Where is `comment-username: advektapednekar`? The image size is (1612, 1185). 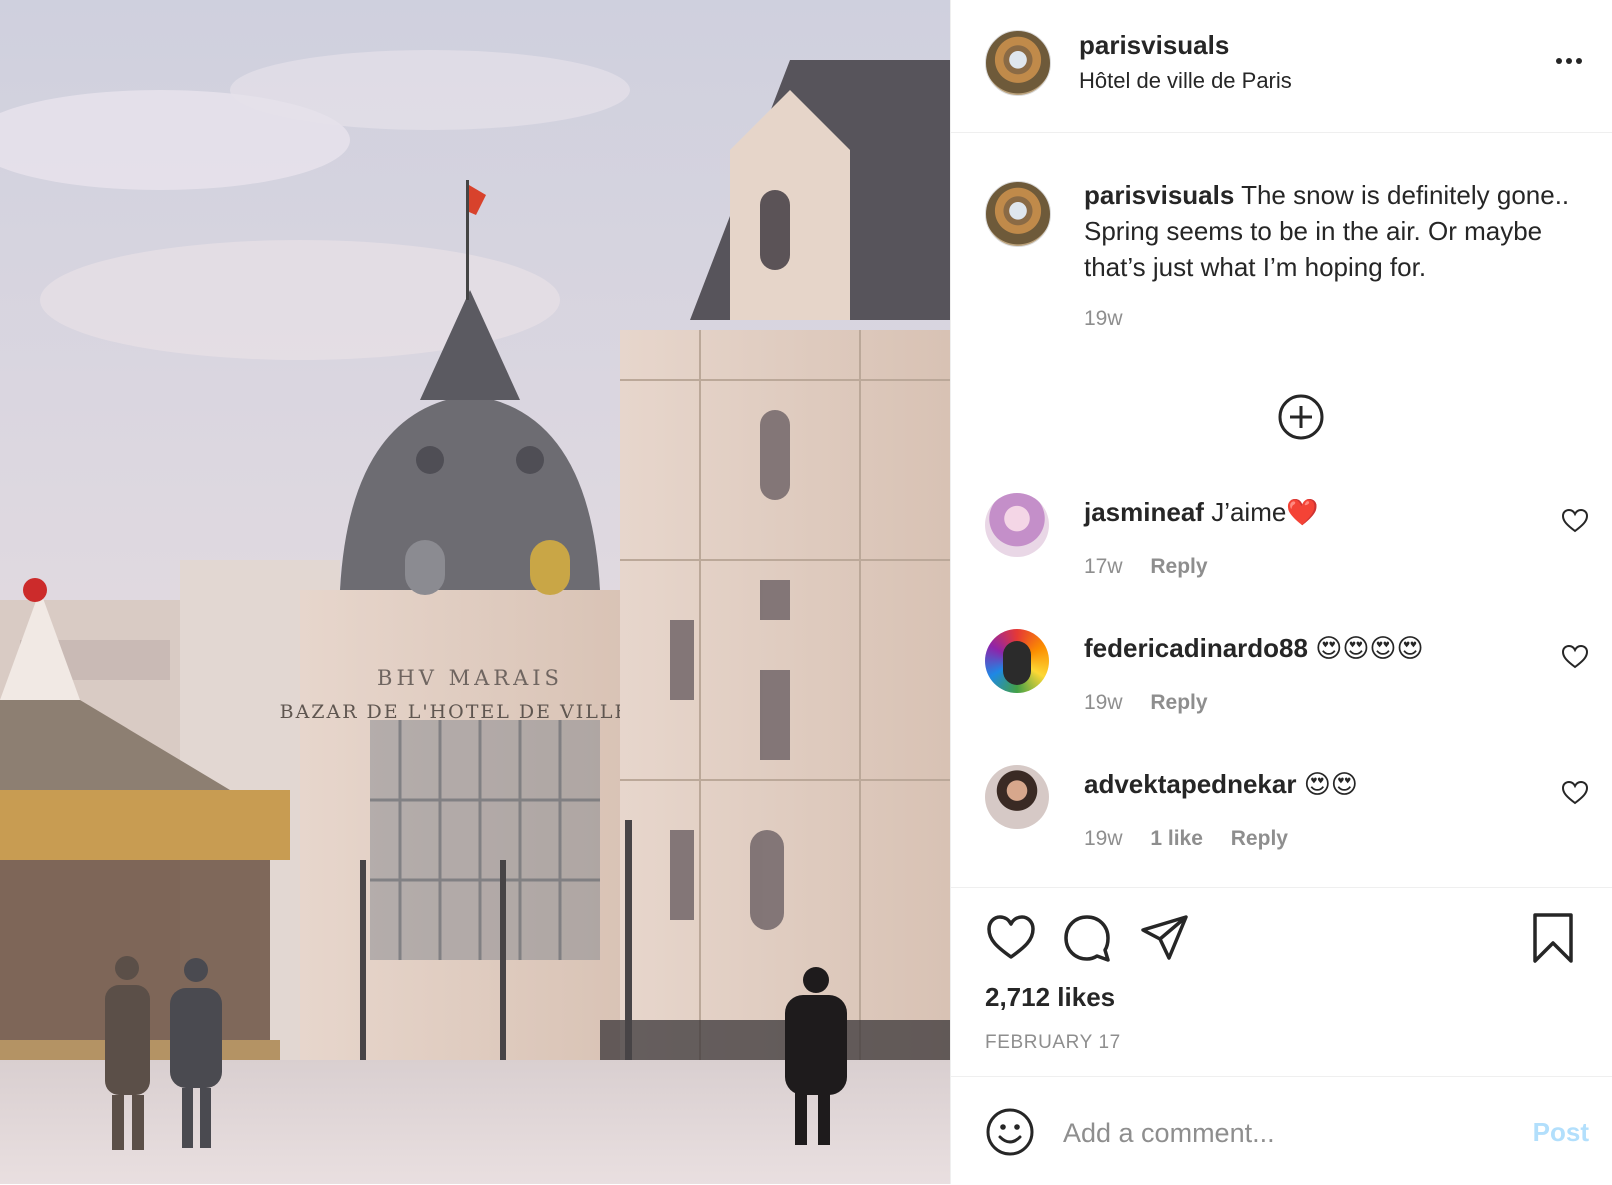 comment-username: advektapednekar is located at coordinates (1190, 784).